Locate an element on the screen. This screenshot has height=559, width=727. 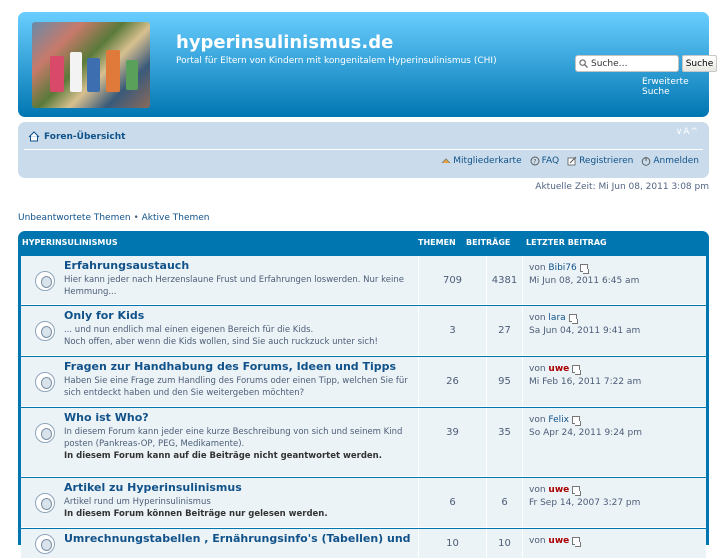
posts-cell: 4381 is located at coordinates (504, 280).